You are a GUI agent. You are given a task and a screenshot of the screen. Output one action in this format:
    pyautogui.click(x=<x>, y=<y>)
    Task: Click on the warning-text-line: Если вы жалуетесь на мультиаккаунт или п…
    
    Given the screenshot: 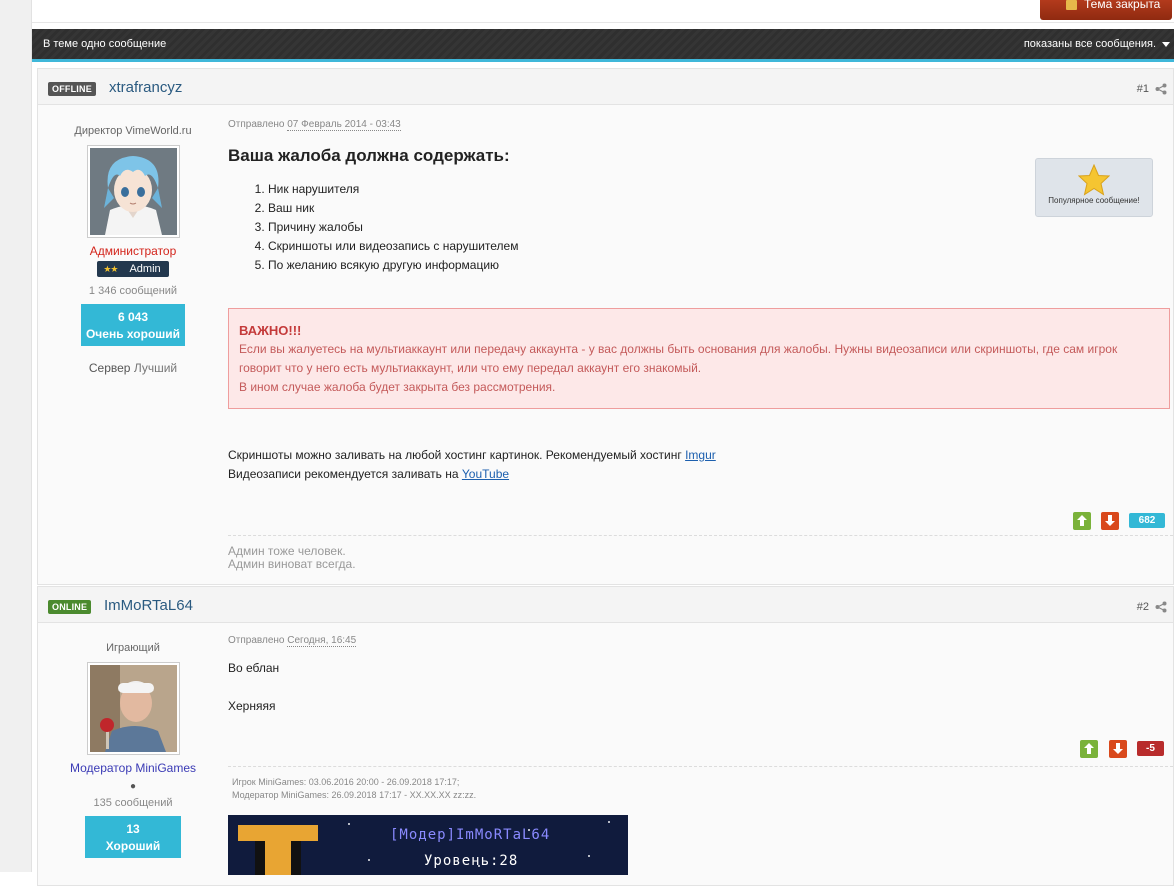 What is the action you would take?
    pyautogui.click(x=678, y=349)
    